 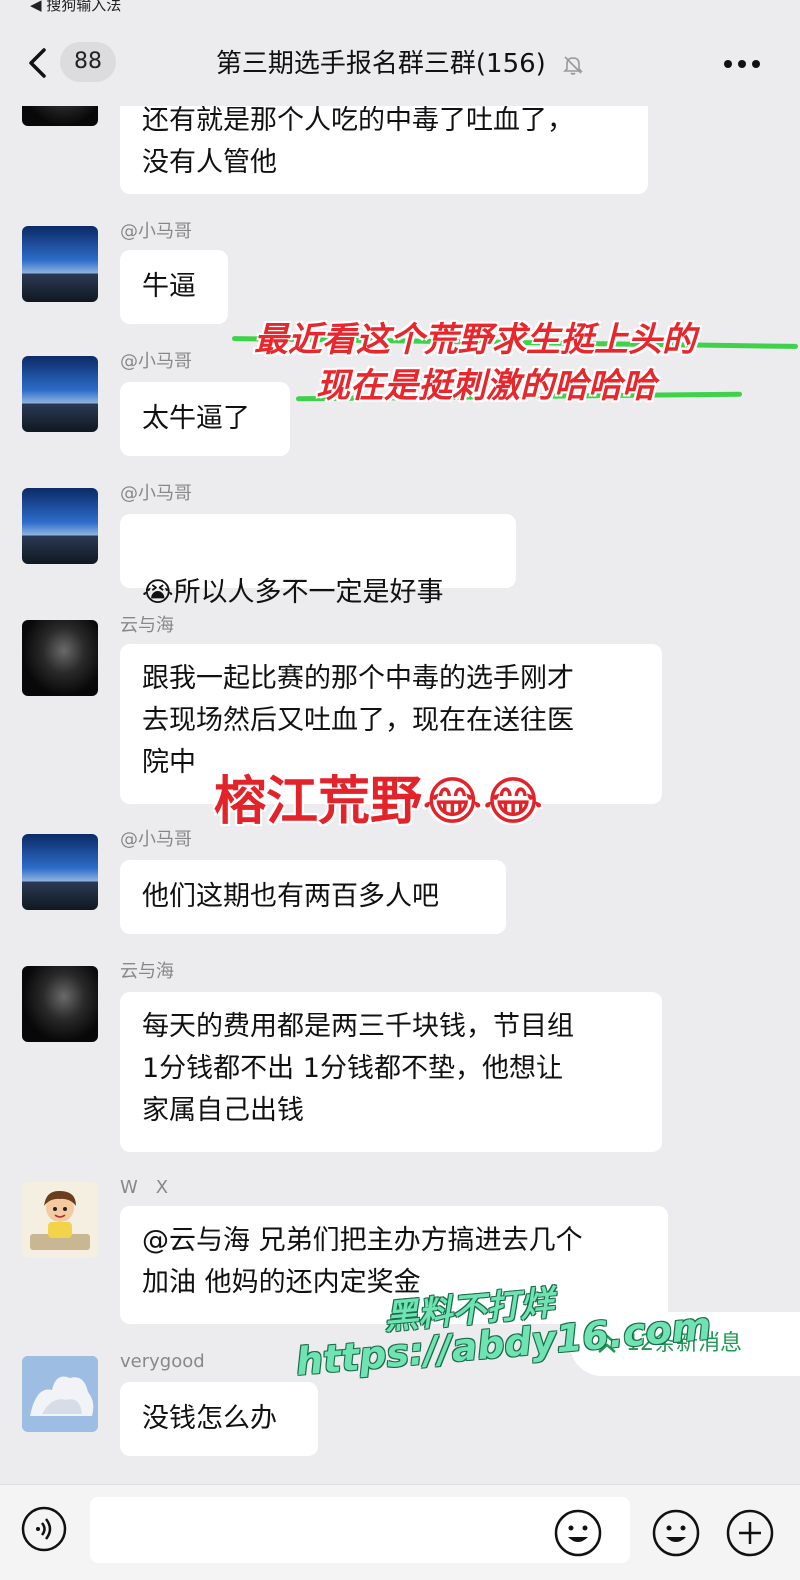 What do you see at coordinates (162, 1361) in the screenshot?
I see `sender-name: verygood` at bounding box center [162, 1361].